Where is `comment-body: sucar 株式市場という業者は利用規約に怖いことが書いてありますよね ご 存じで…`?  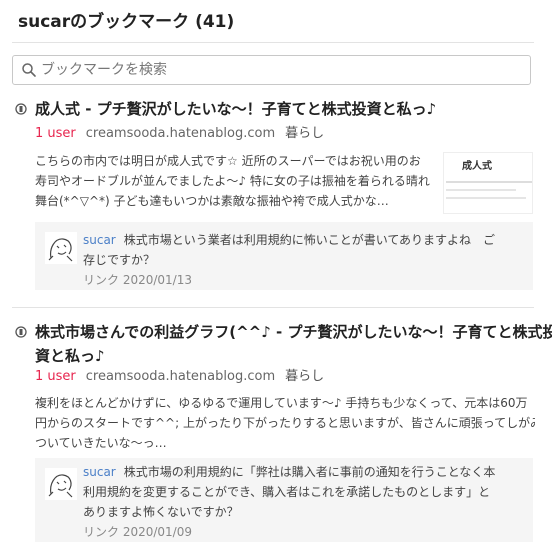
comment-body: sucar 株式市場という業者は利用規約に怖いことが書いてありますよね ご 存じで… is located at coordinates (289, 260).